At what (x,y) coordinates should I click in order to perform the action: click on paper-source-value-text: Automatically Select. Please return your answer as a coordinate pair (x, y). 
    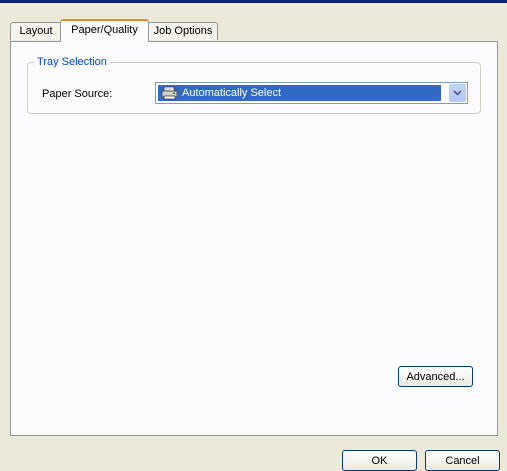
    Looking at the image, I should click on (232, 93).